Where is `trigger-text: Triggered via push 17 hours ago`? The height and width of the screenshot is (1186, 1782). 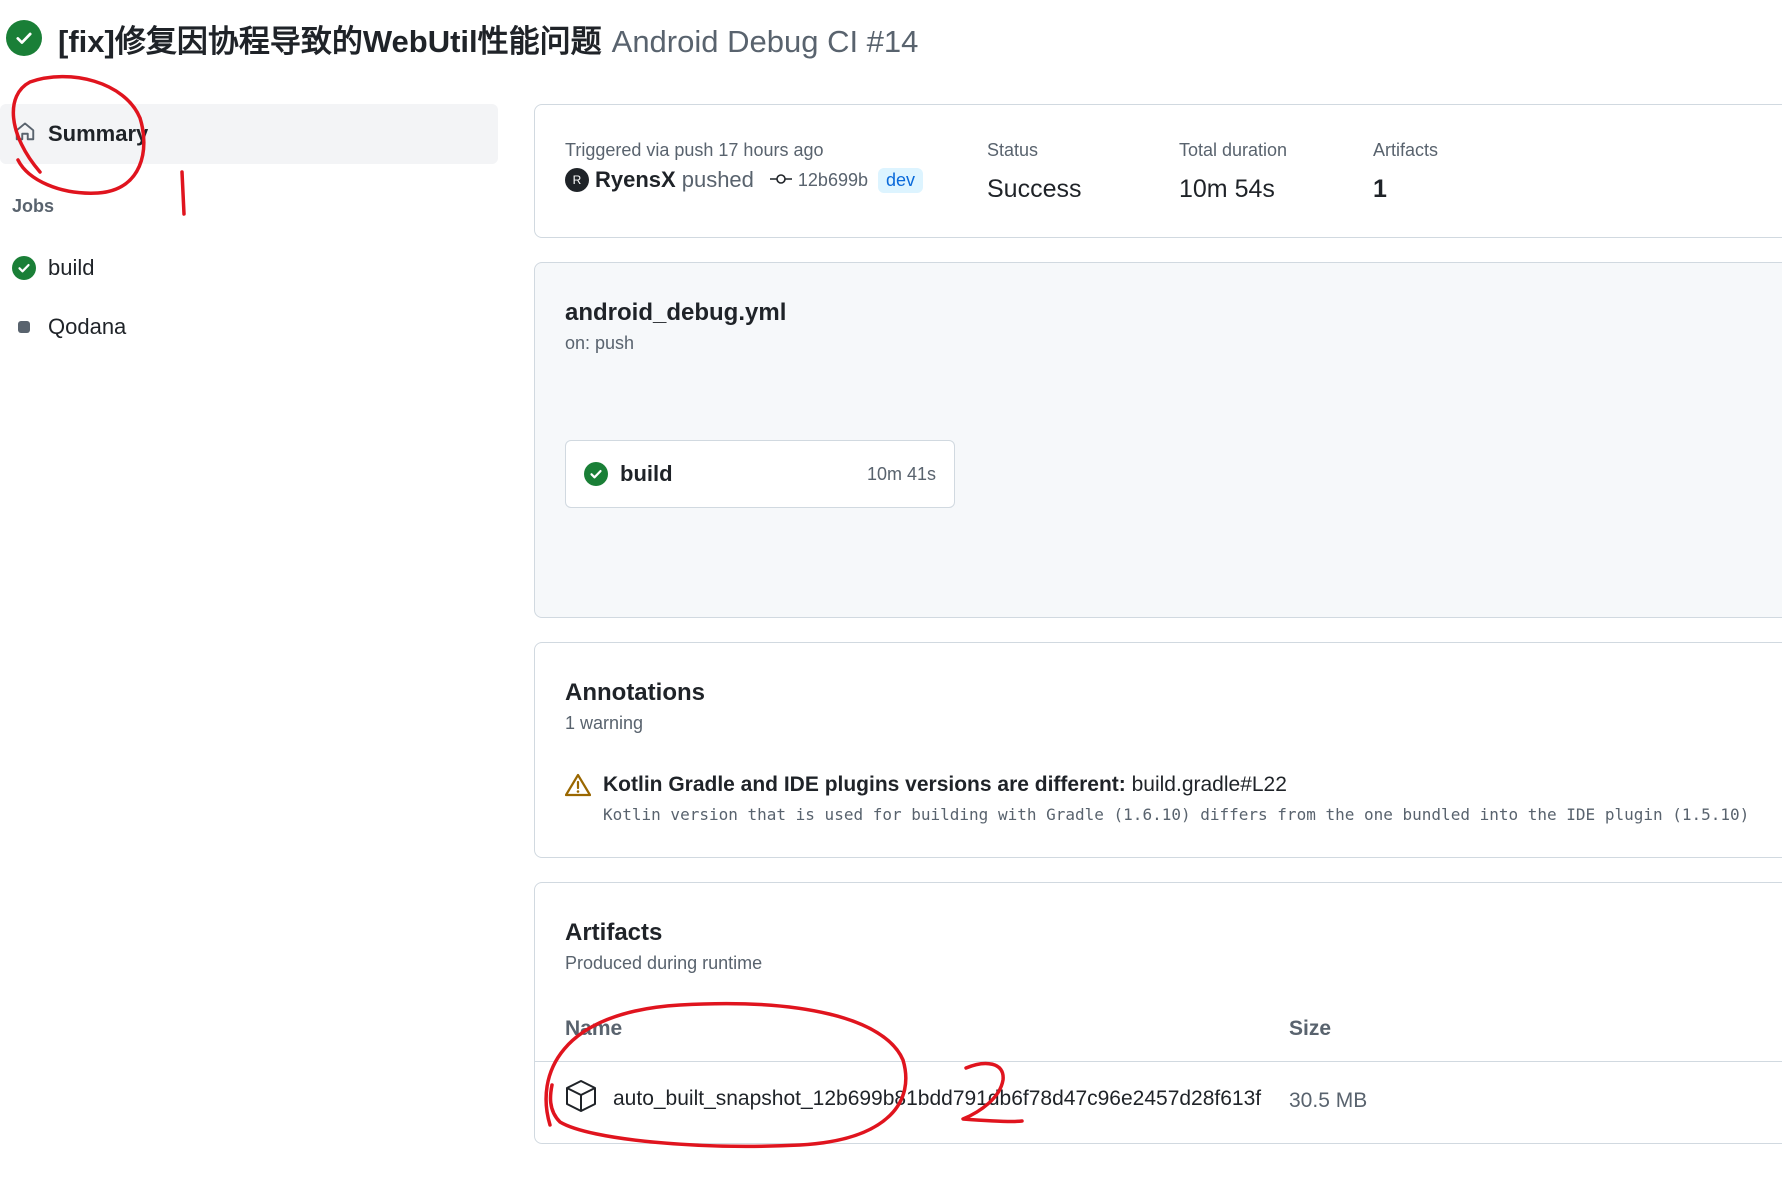 trigger-text: Triggered via push 17 hours ago is located at coordinates (694, 150).